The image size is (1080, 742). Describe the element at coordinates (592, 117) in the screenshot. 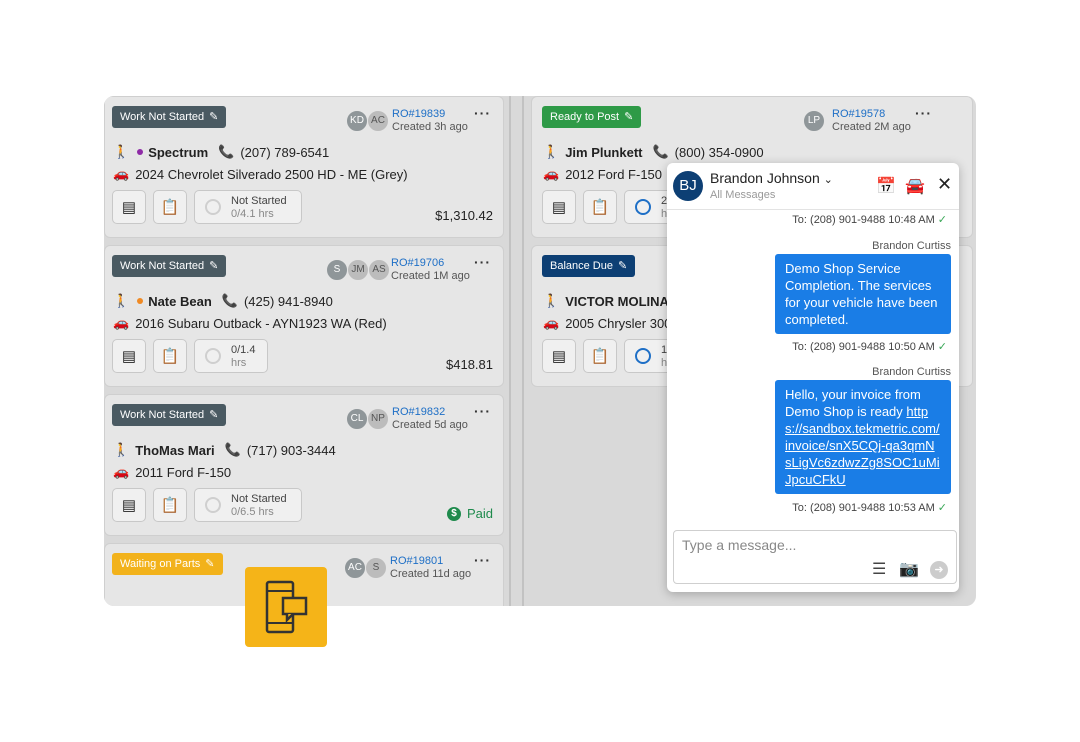

I see `status-badge: Ready to Post ✎` at that location.